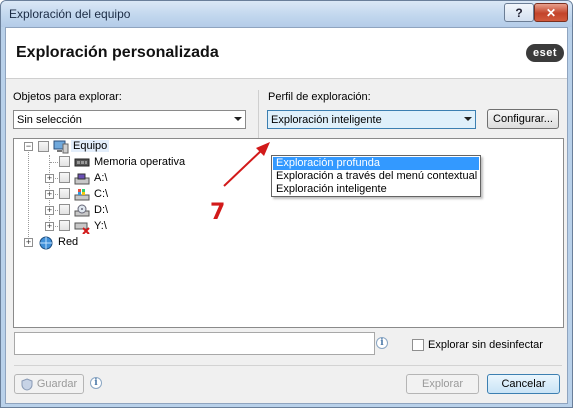  Describe the element at coordinates (64, 193) in the screenshot. I see `drive-c-checkbox` at that location.